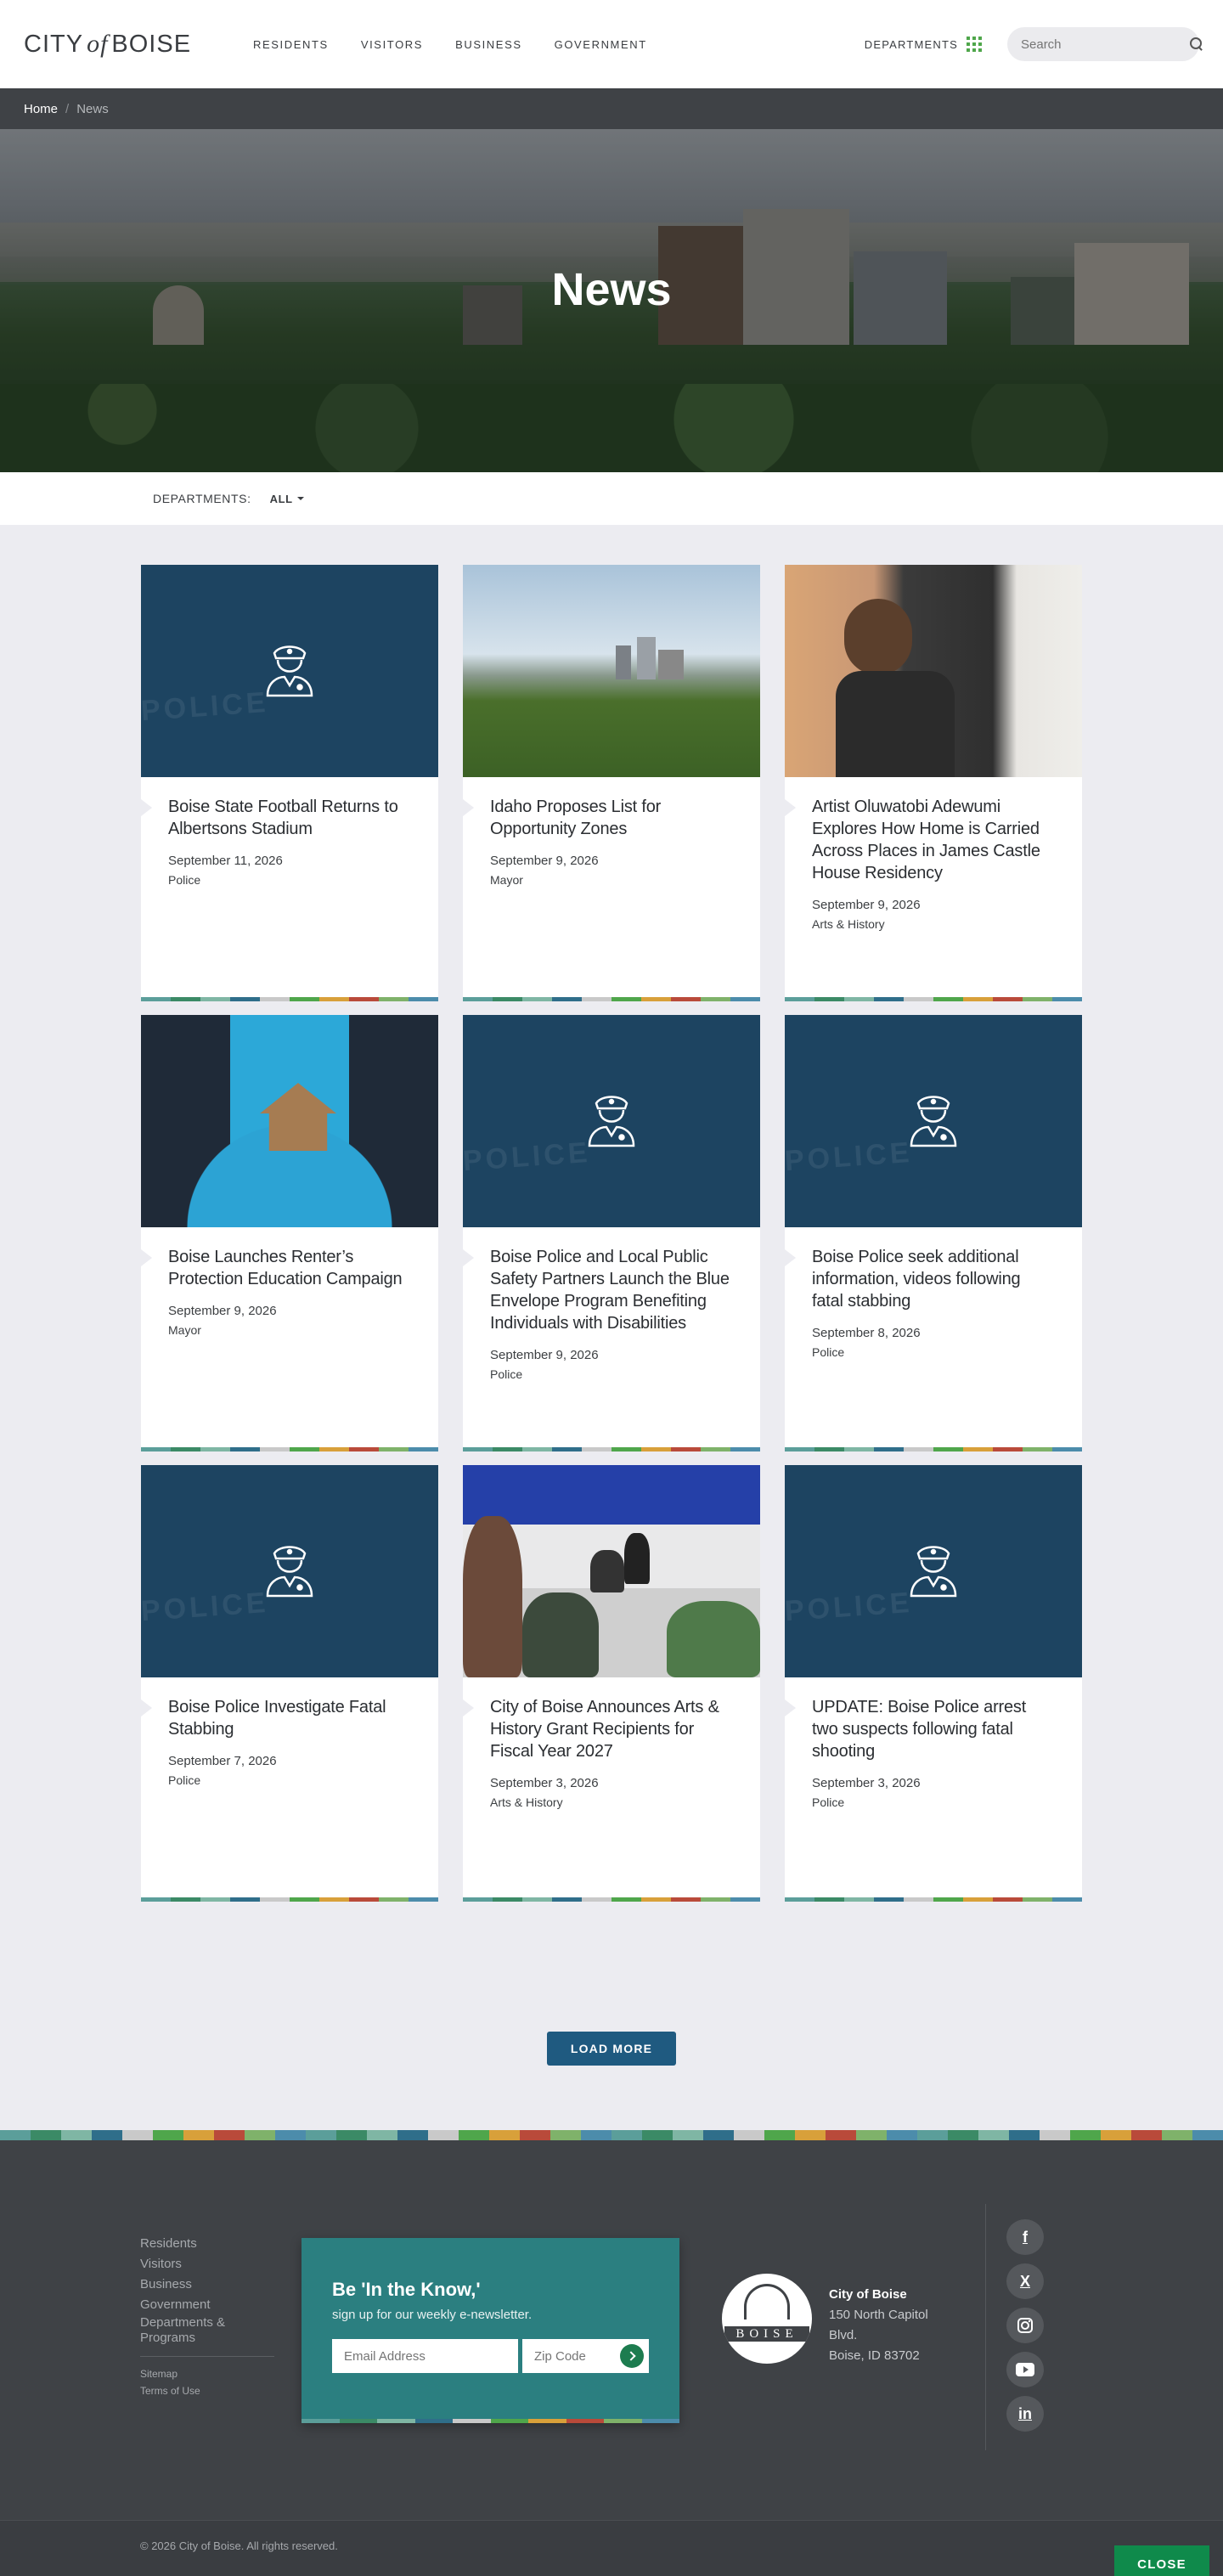 Image resolution: width=1223 pixels, height=2576 pixels. What do you see at coordinates (828, 1802) in the screenshot?
I see `news-card-department: Police` at bounding box center [828, 1802].